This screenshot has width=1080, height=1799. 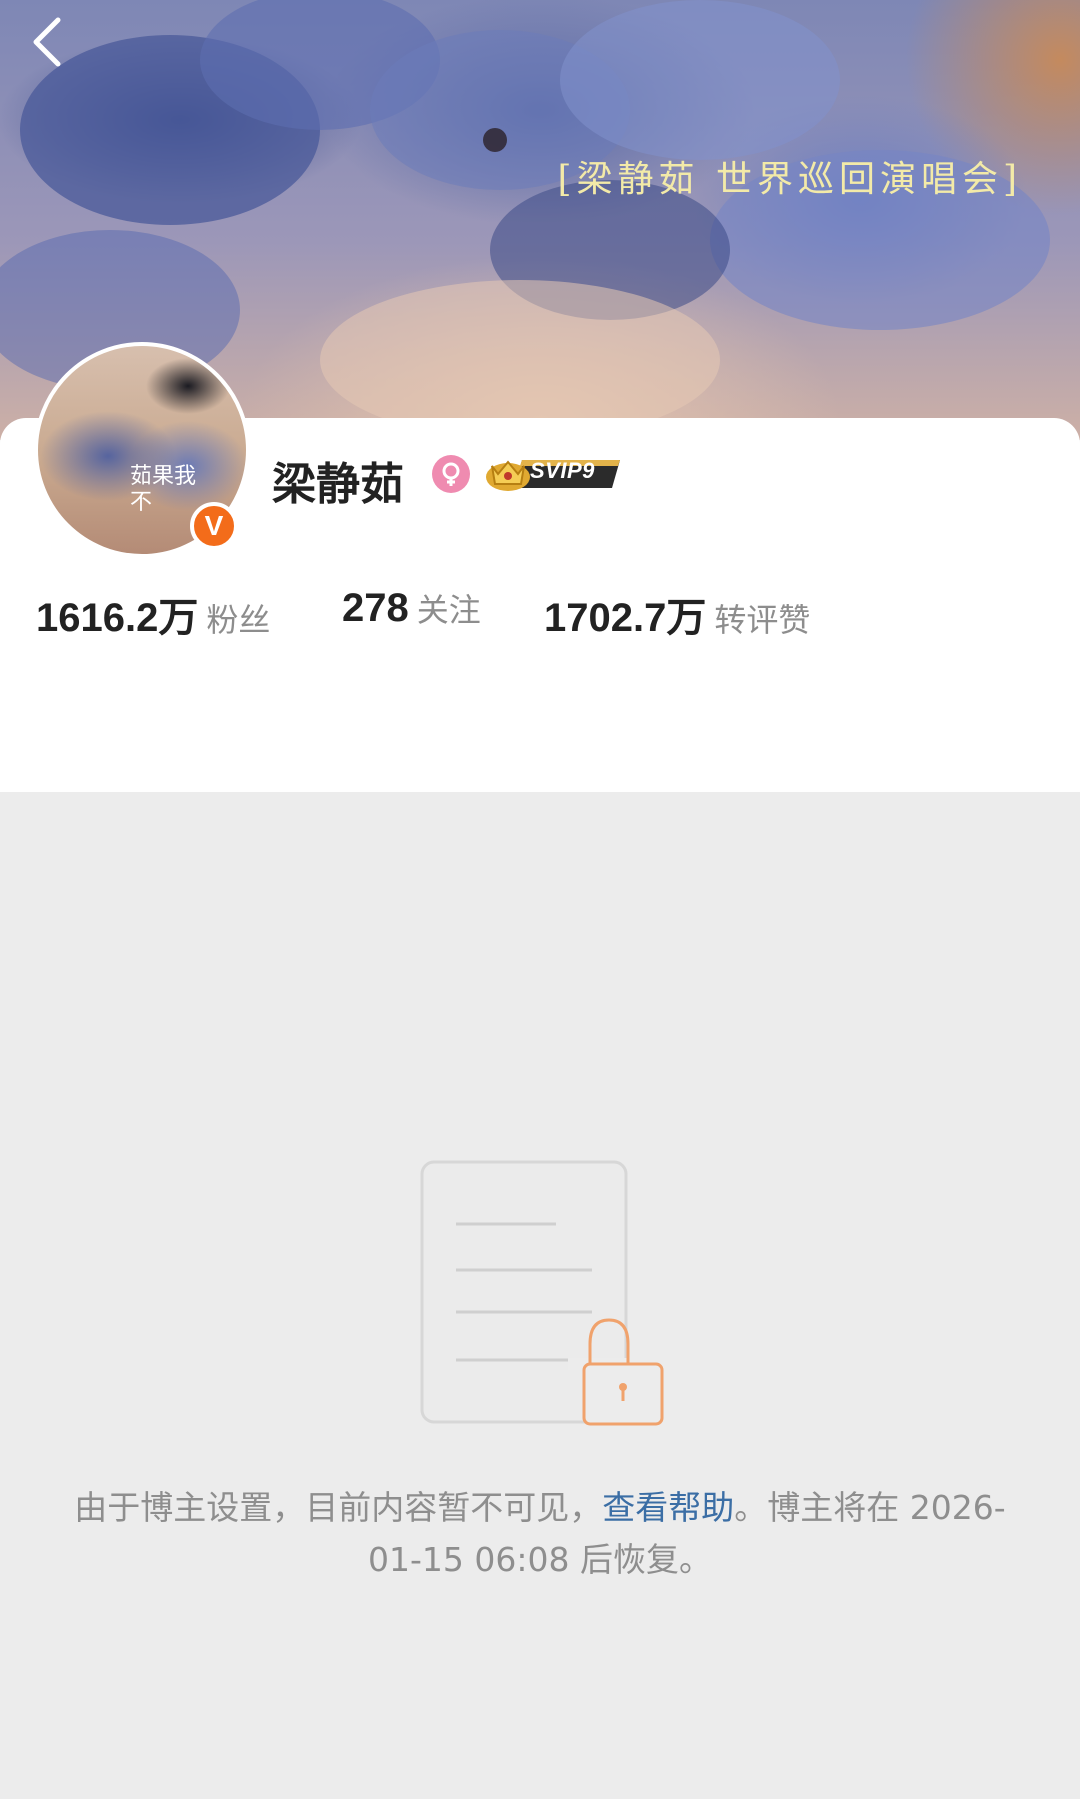 I want to click on following-label: 关注, so click(x=448, y=610).